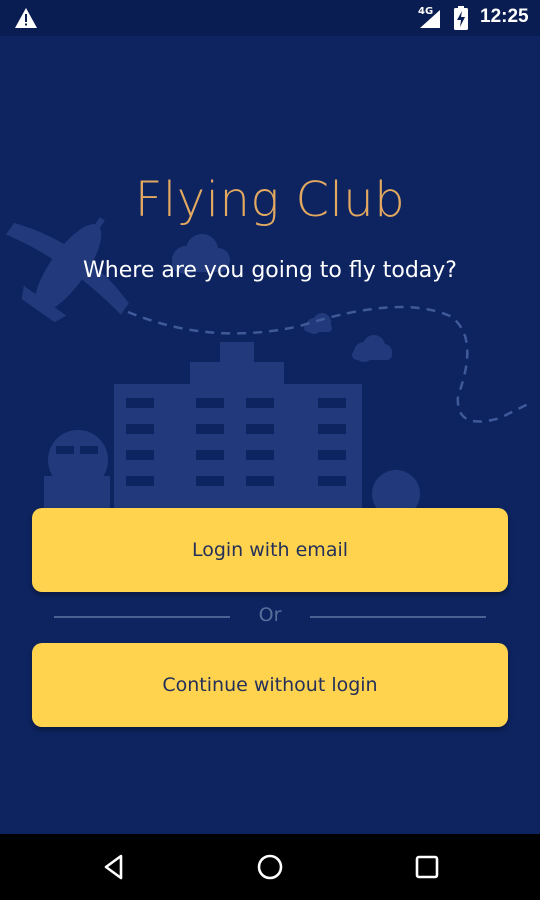 The width and height of the screenshot is (540, 900). What do you see at coordinates (114, 867) in the screenshot?
I see `back-icon` at bounding box center [114, 867].